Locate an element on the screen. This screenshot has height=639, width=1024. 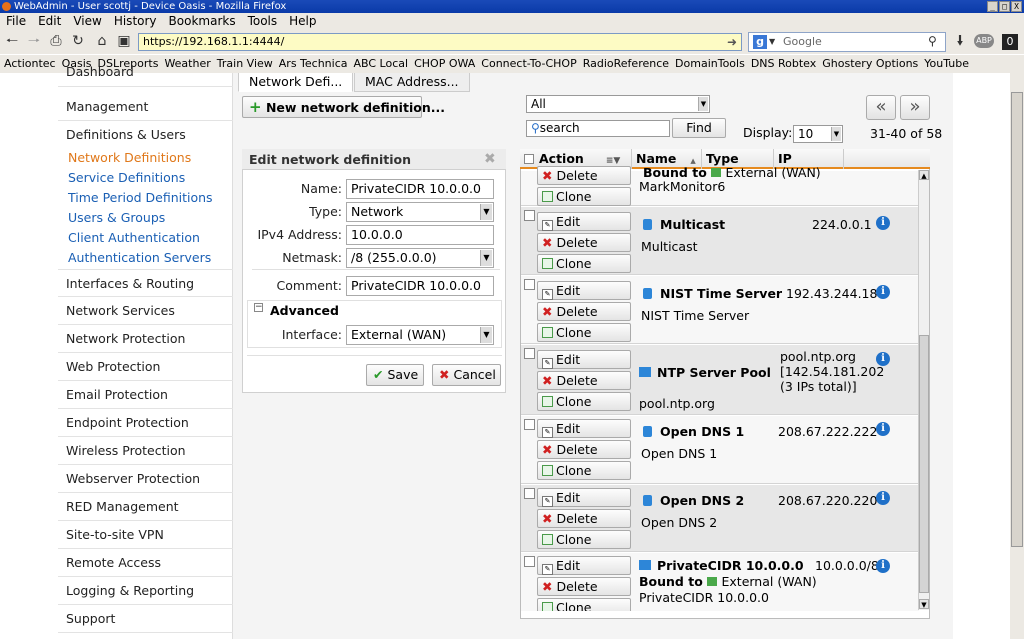
bookmark-item: ABC Local is located at coordinates (381, 64).